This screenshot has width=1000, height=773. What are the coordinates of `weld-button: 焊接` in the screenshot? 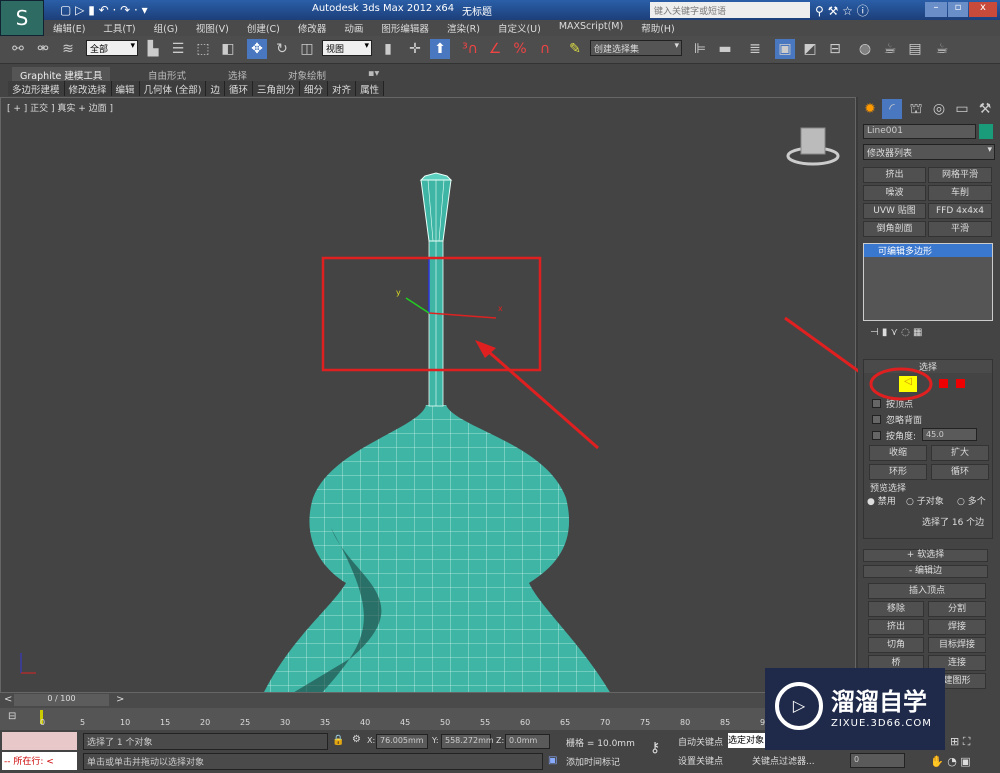 It's located at (957, 627).